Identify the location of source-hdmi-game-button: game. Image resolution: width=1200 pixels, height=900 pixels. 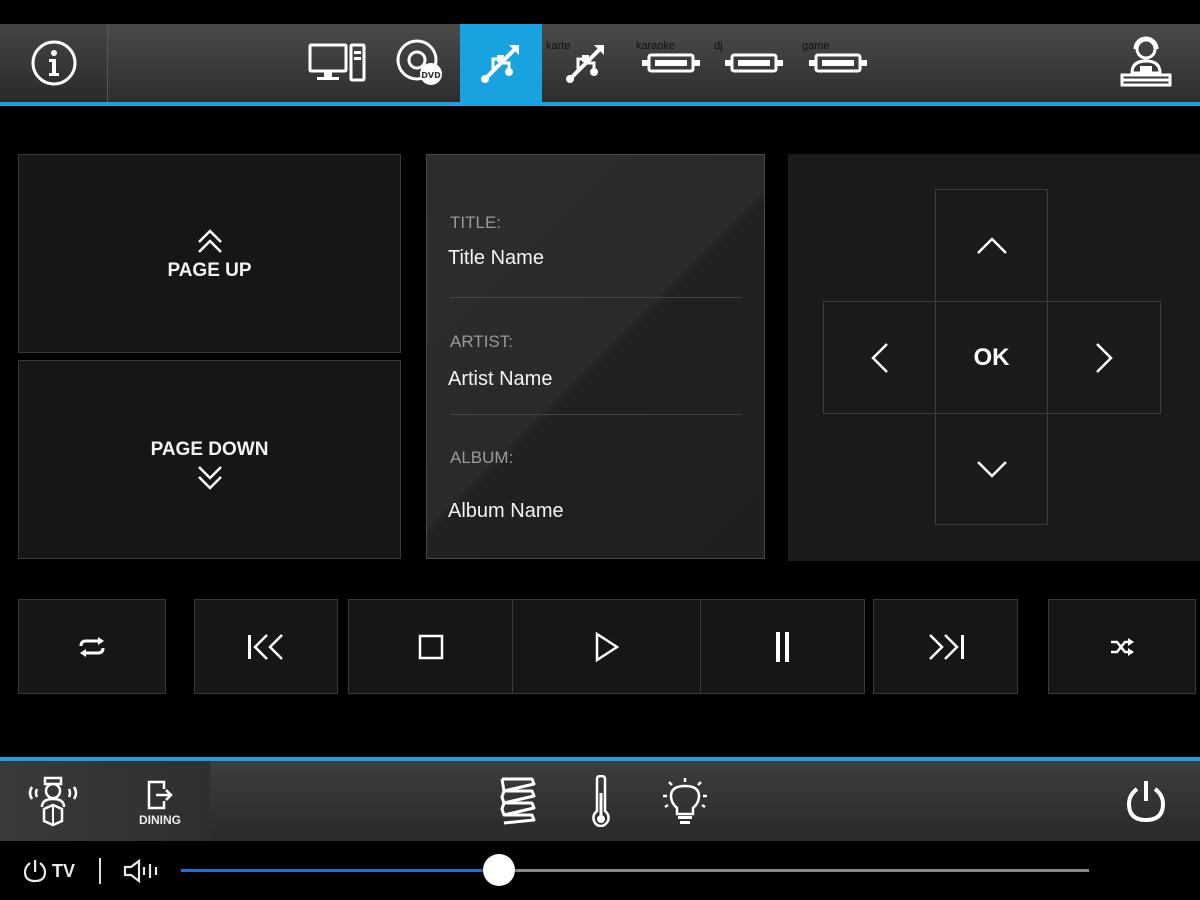
(838, 63).